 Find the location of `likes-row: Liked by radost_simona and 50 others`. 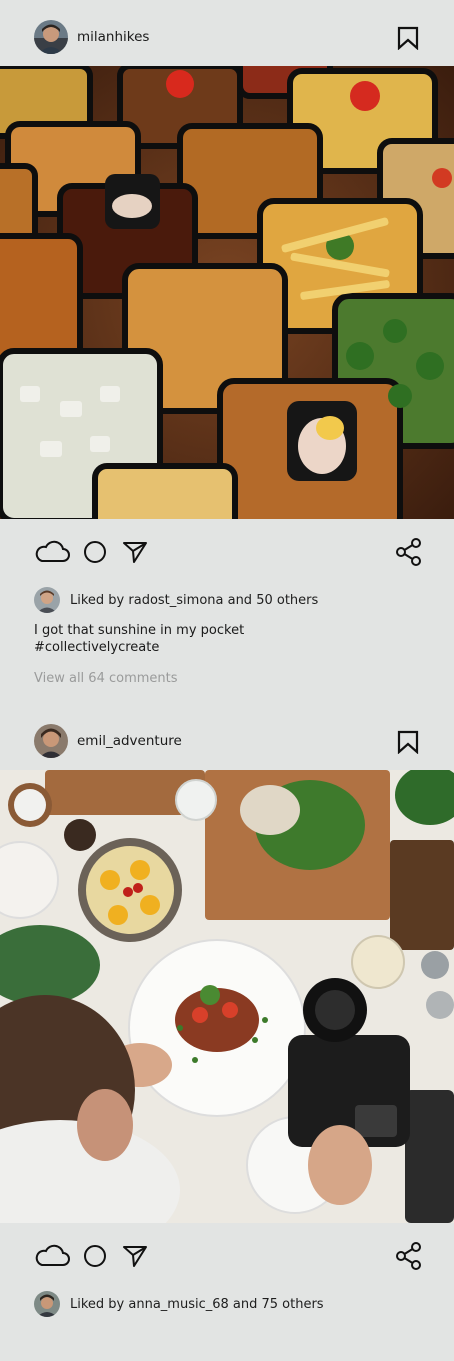

likes-row: Liked by radost_simona and 50 others is located at coordinates (176, 600).